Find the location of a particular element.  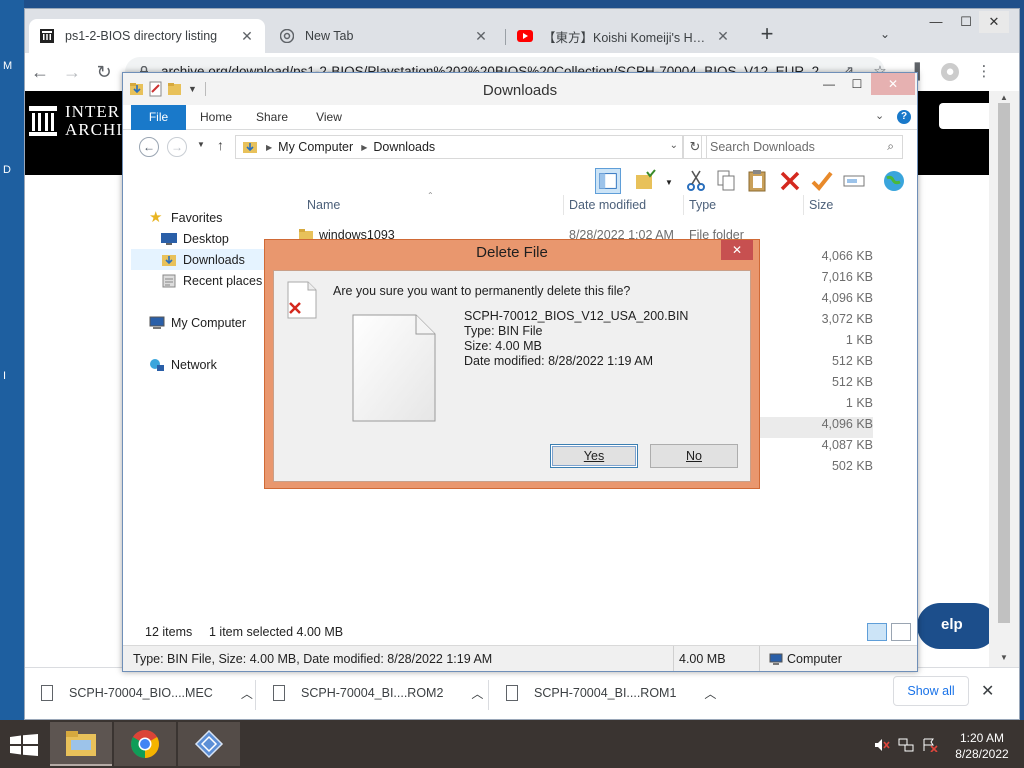

column-header-size: Size is located at coordinates (821, 205).